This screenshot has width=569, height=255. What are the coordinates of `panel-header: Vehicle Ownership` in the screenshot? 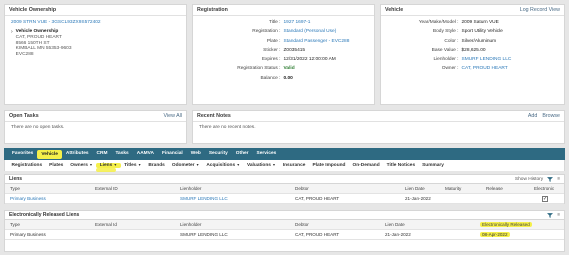 It's located at (95, 10).